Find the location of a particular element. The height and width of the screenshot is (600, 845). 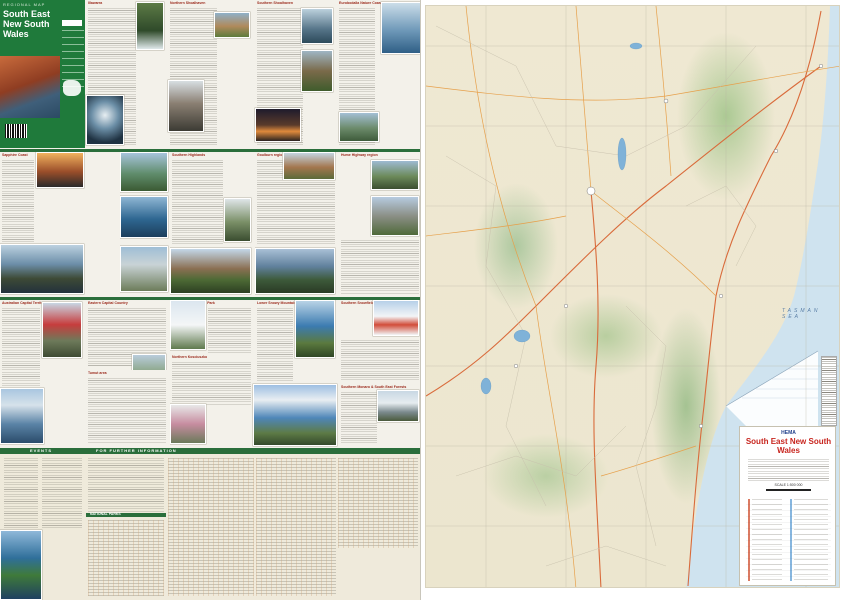

cover-title: South East New South Wales is located at coordinates (27, 24).